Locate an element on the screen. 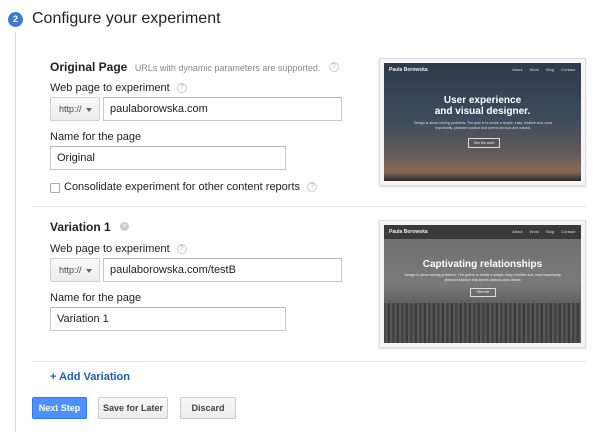 Image resolution: width=600 pixels, height=432 pixels. variation-heading-row: Variation 1 × is located at coordinates (90, 227).